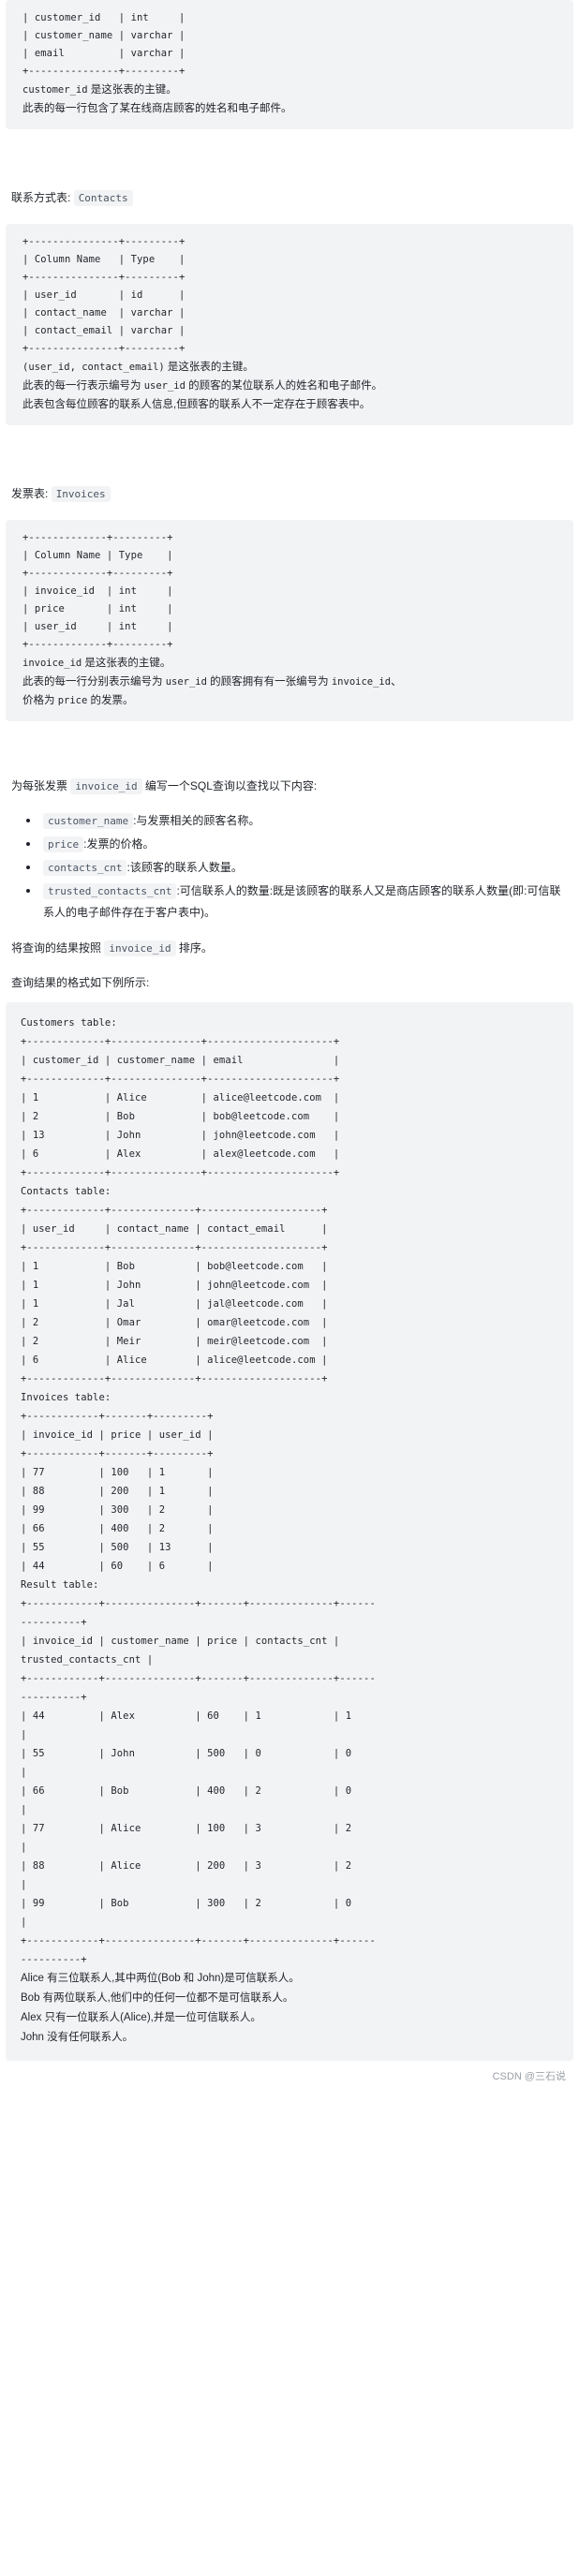 This screenshot has height=2576, width=579. I want to click on example-explanation: Alex 只有一位联系人(Alice),并是一位可信联系人。, so click(141, 2018).